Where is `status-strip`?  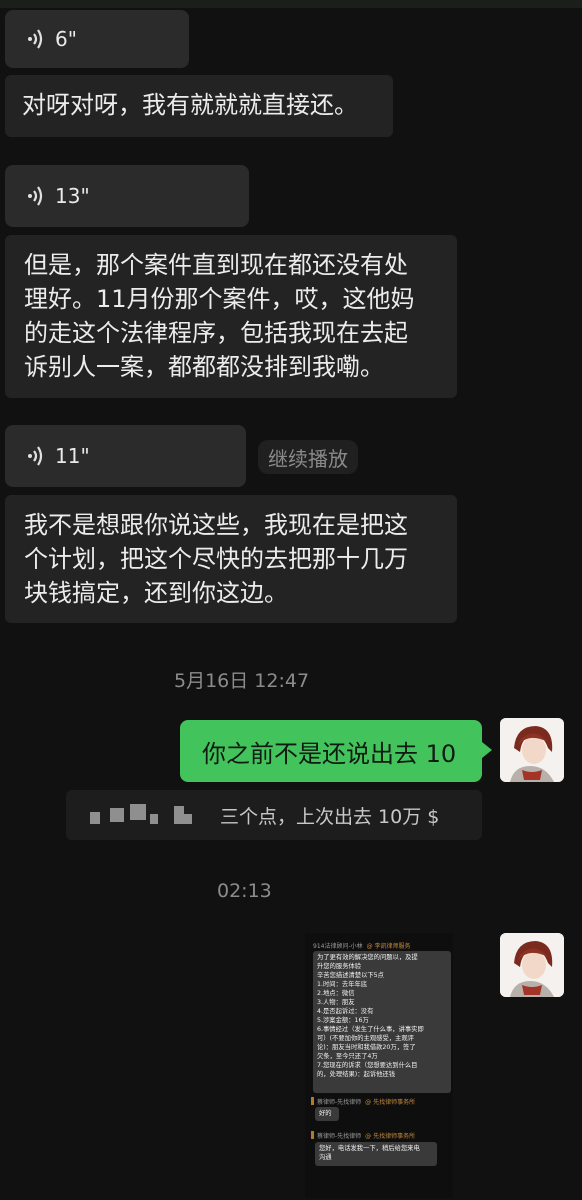 status-strip is located at coordinates (291, 4).